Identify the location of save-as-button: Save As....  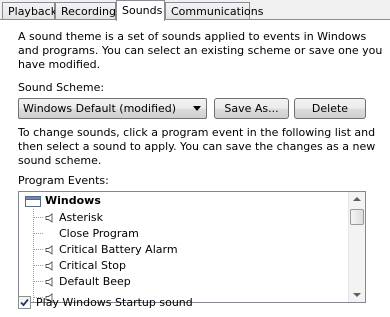
(251, 108).